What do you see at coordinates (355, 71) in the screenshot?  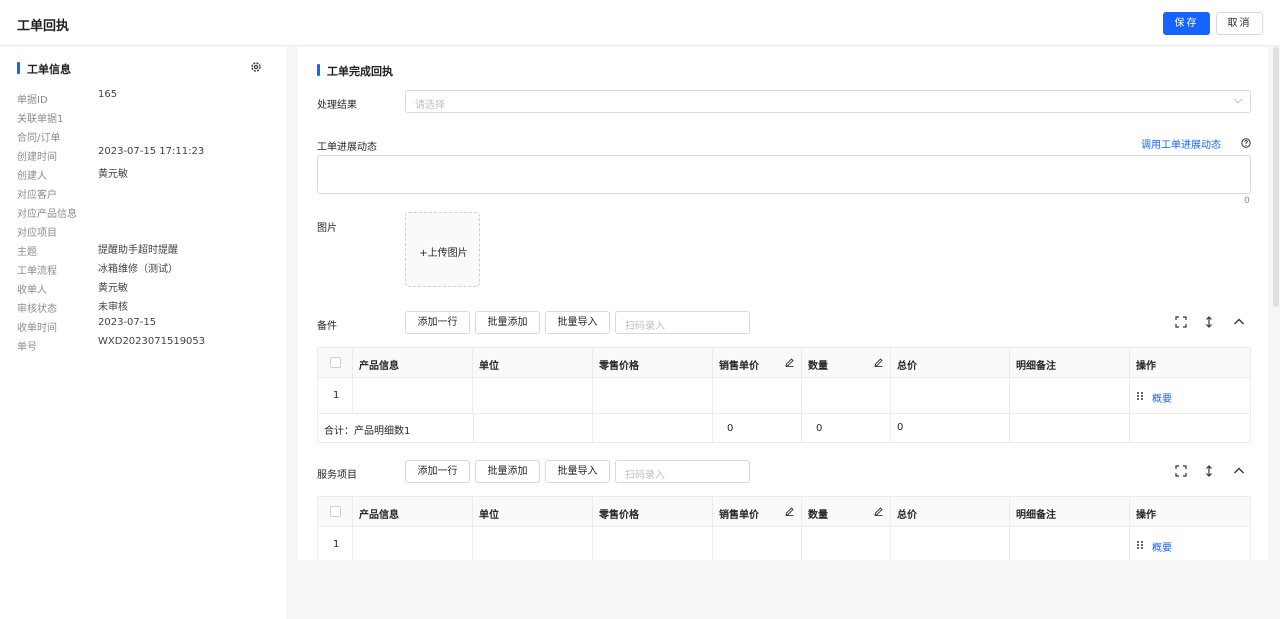 I see `completion-receipt-title: 工单完成回执` at bounding box center [355, 71].